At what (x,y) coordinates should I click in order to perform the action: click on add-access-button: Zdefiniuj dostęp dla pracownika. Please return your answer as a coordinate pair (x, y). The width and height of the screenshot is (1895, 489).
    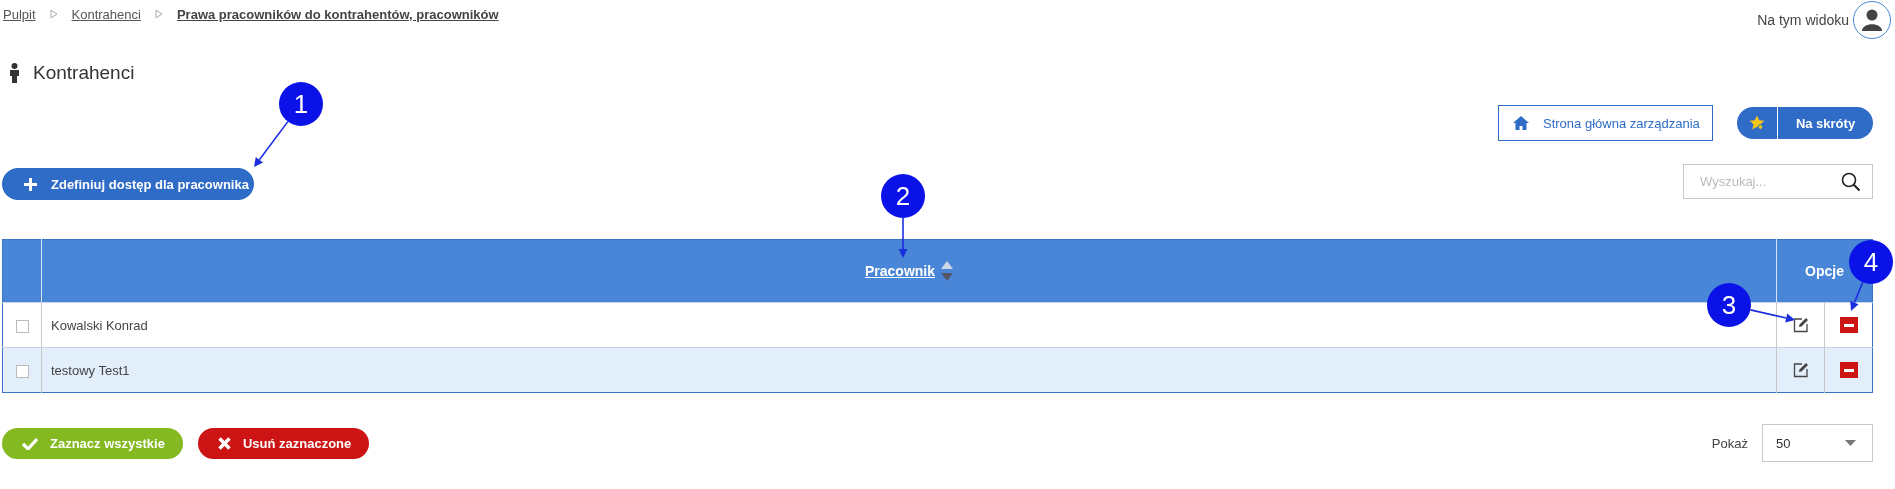
    Looking at the image, I should click on (128, 184).